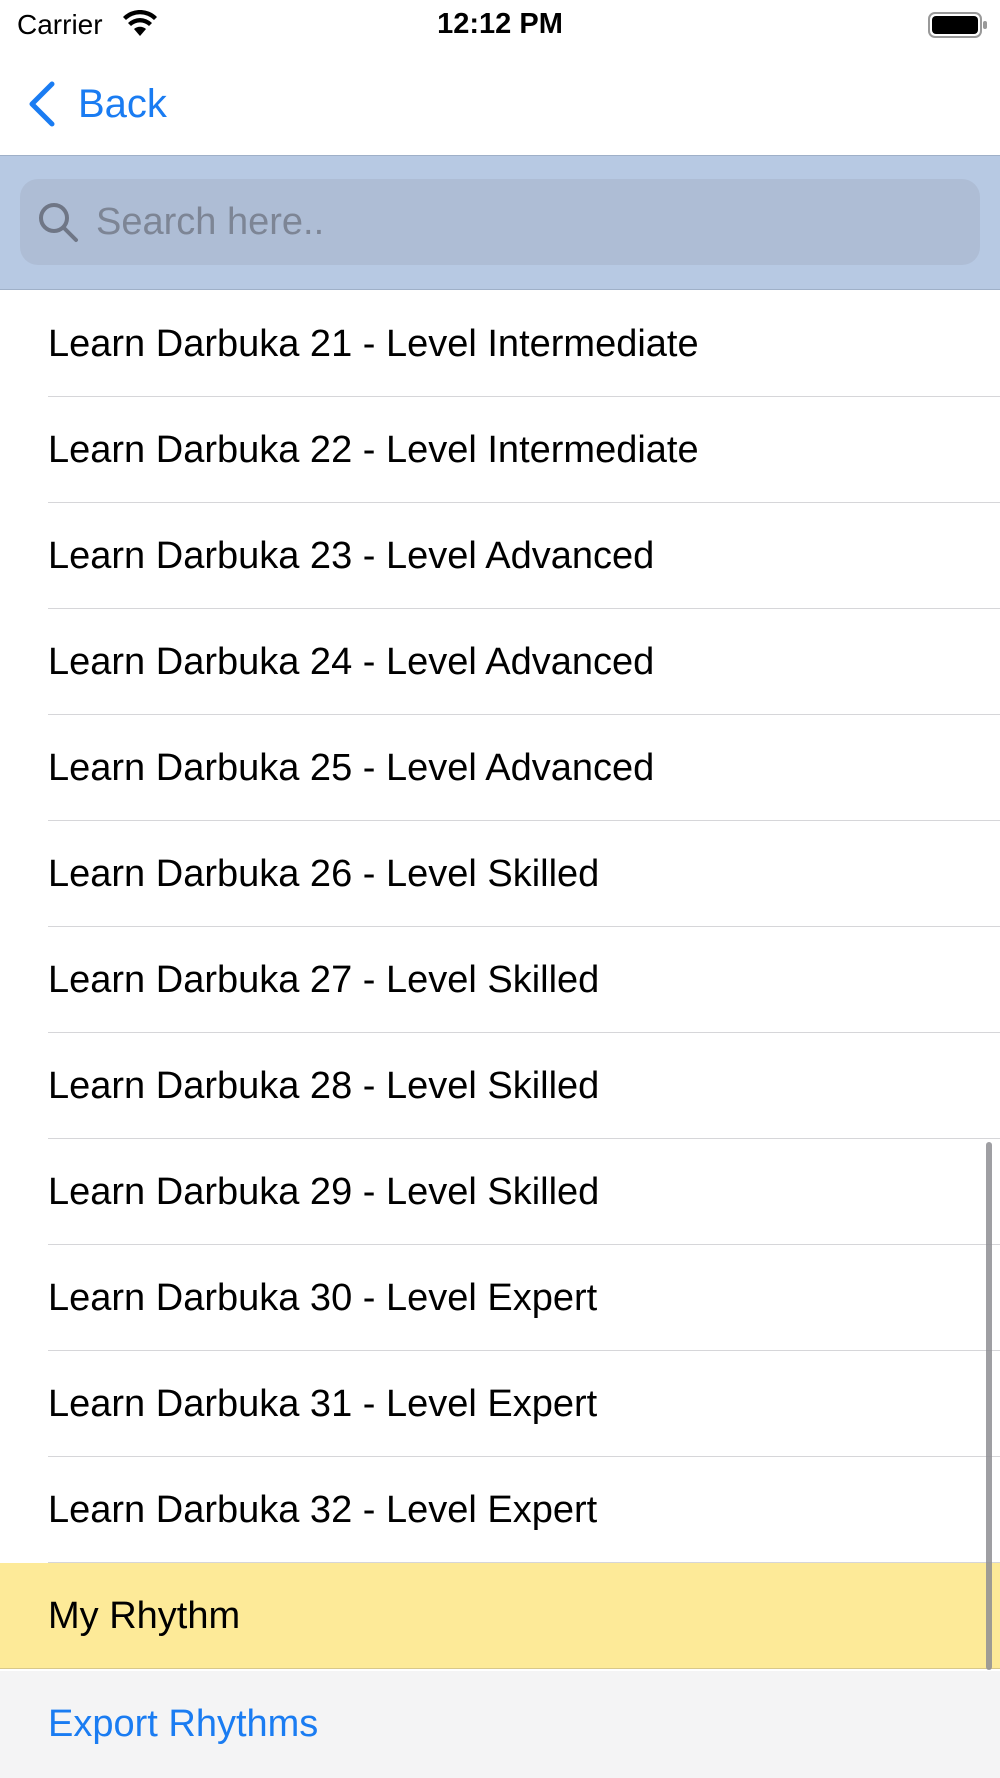  Describe the element at coordinates (144, 1616) in the screenshot. I see `my-rhythm-label: My Rhythm` at that location.